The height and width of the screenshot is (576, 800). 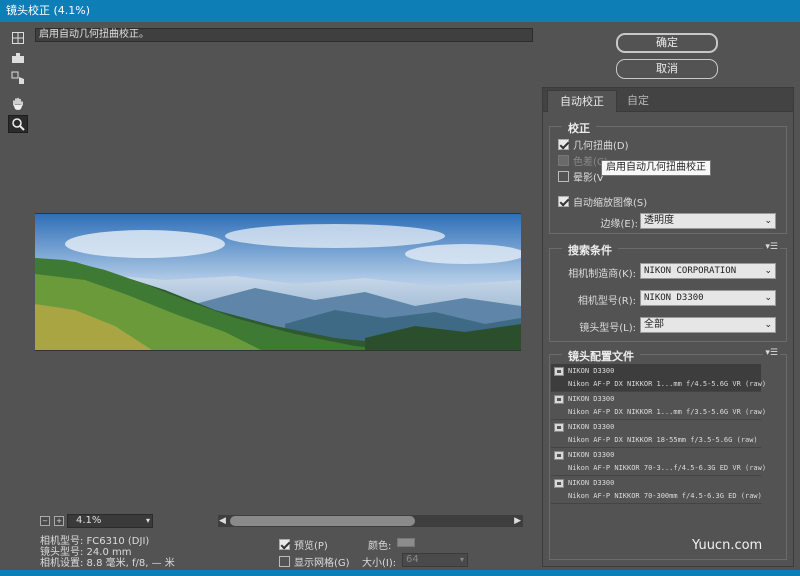 I want to click on zoom-tool-icon, so click(x=18, y=124).